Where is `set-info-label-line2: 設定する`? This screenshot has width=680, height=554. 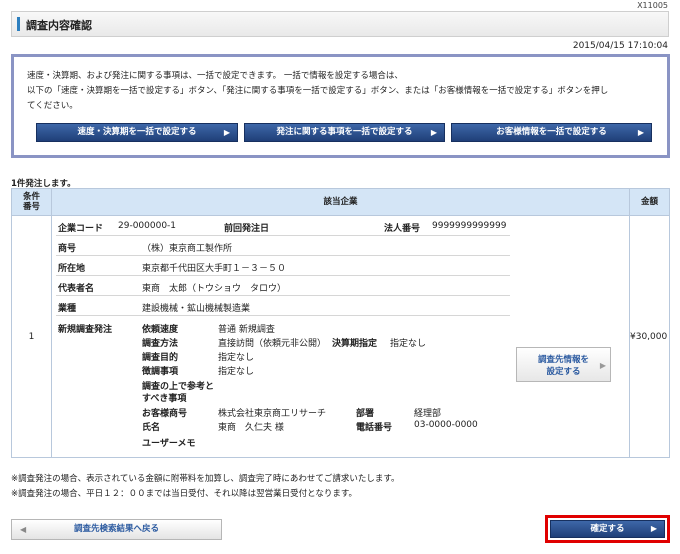 set-info-label-line2: 設定する is located at coordinates (563, 372).